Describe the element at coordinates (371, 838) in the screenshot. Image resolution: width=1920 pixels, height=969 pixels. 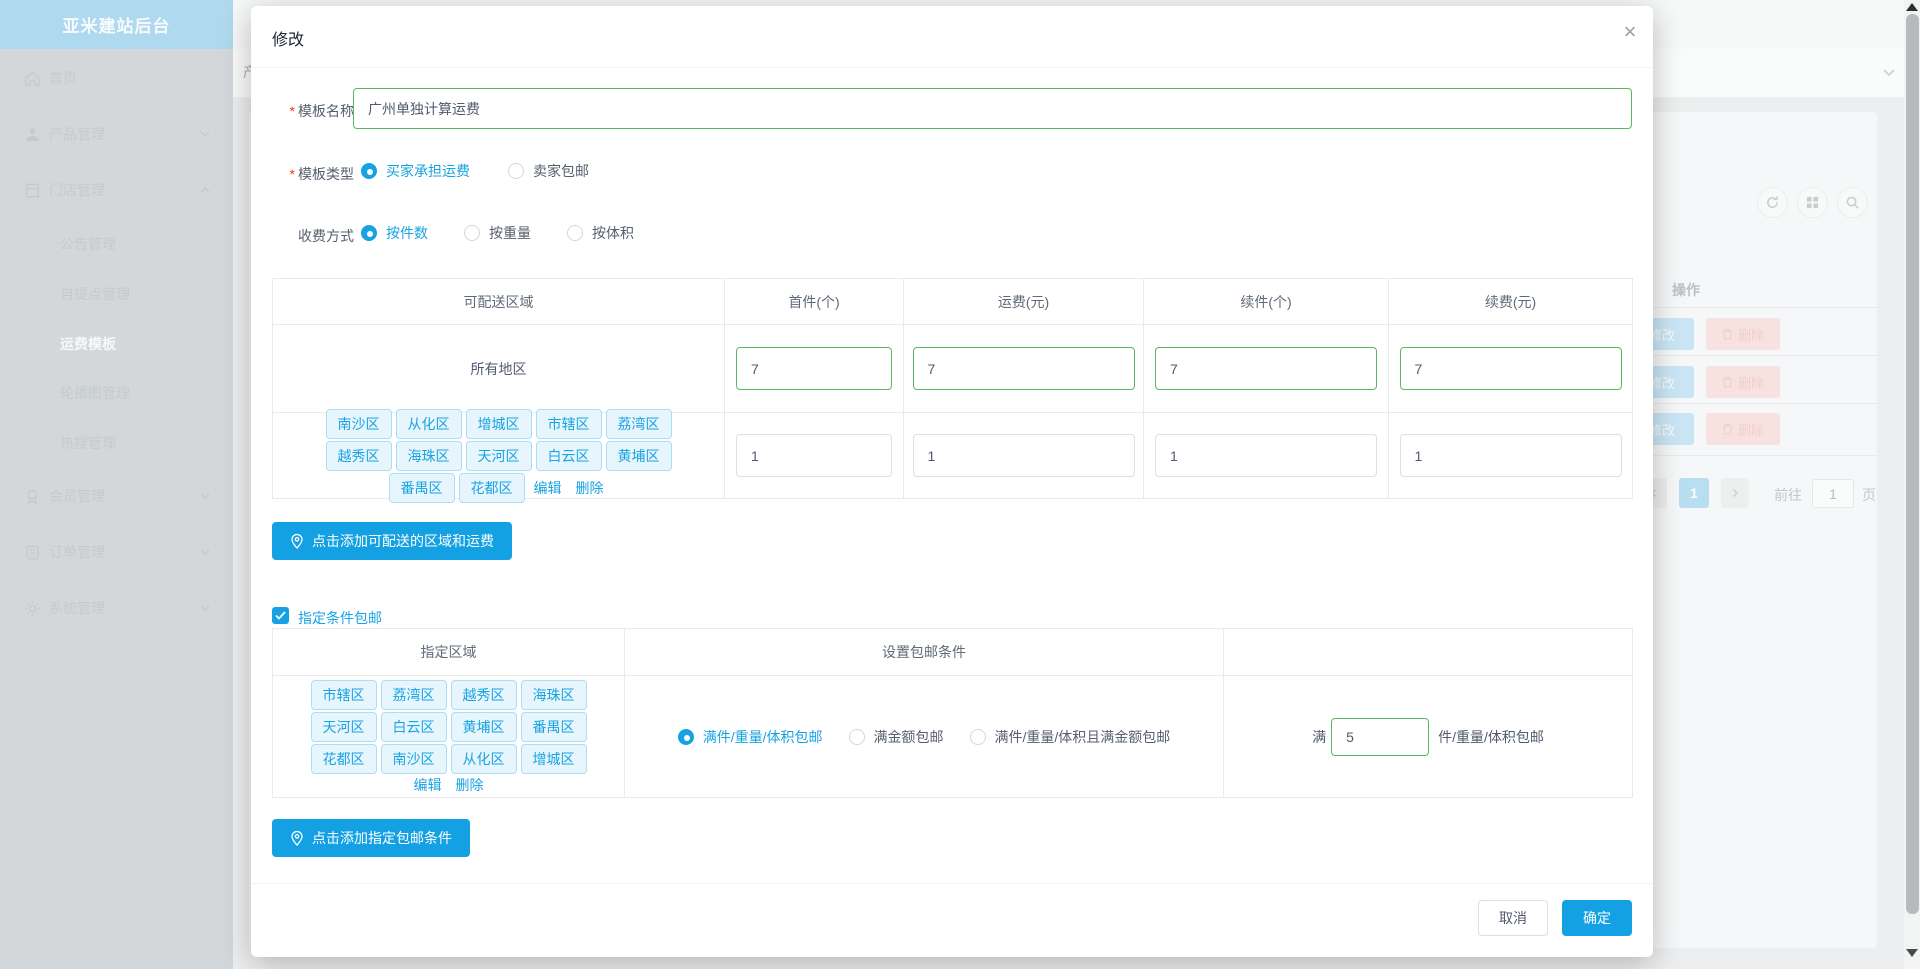
I see `add-condition-button: 点击添加指定包邮条件` at that location.